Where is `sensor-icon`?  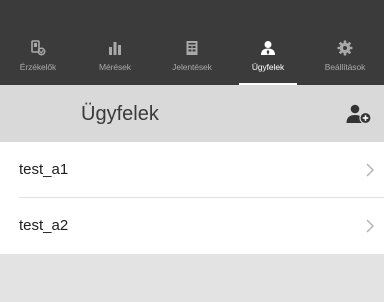
sensor-icon is located at coordinates (38, 48).